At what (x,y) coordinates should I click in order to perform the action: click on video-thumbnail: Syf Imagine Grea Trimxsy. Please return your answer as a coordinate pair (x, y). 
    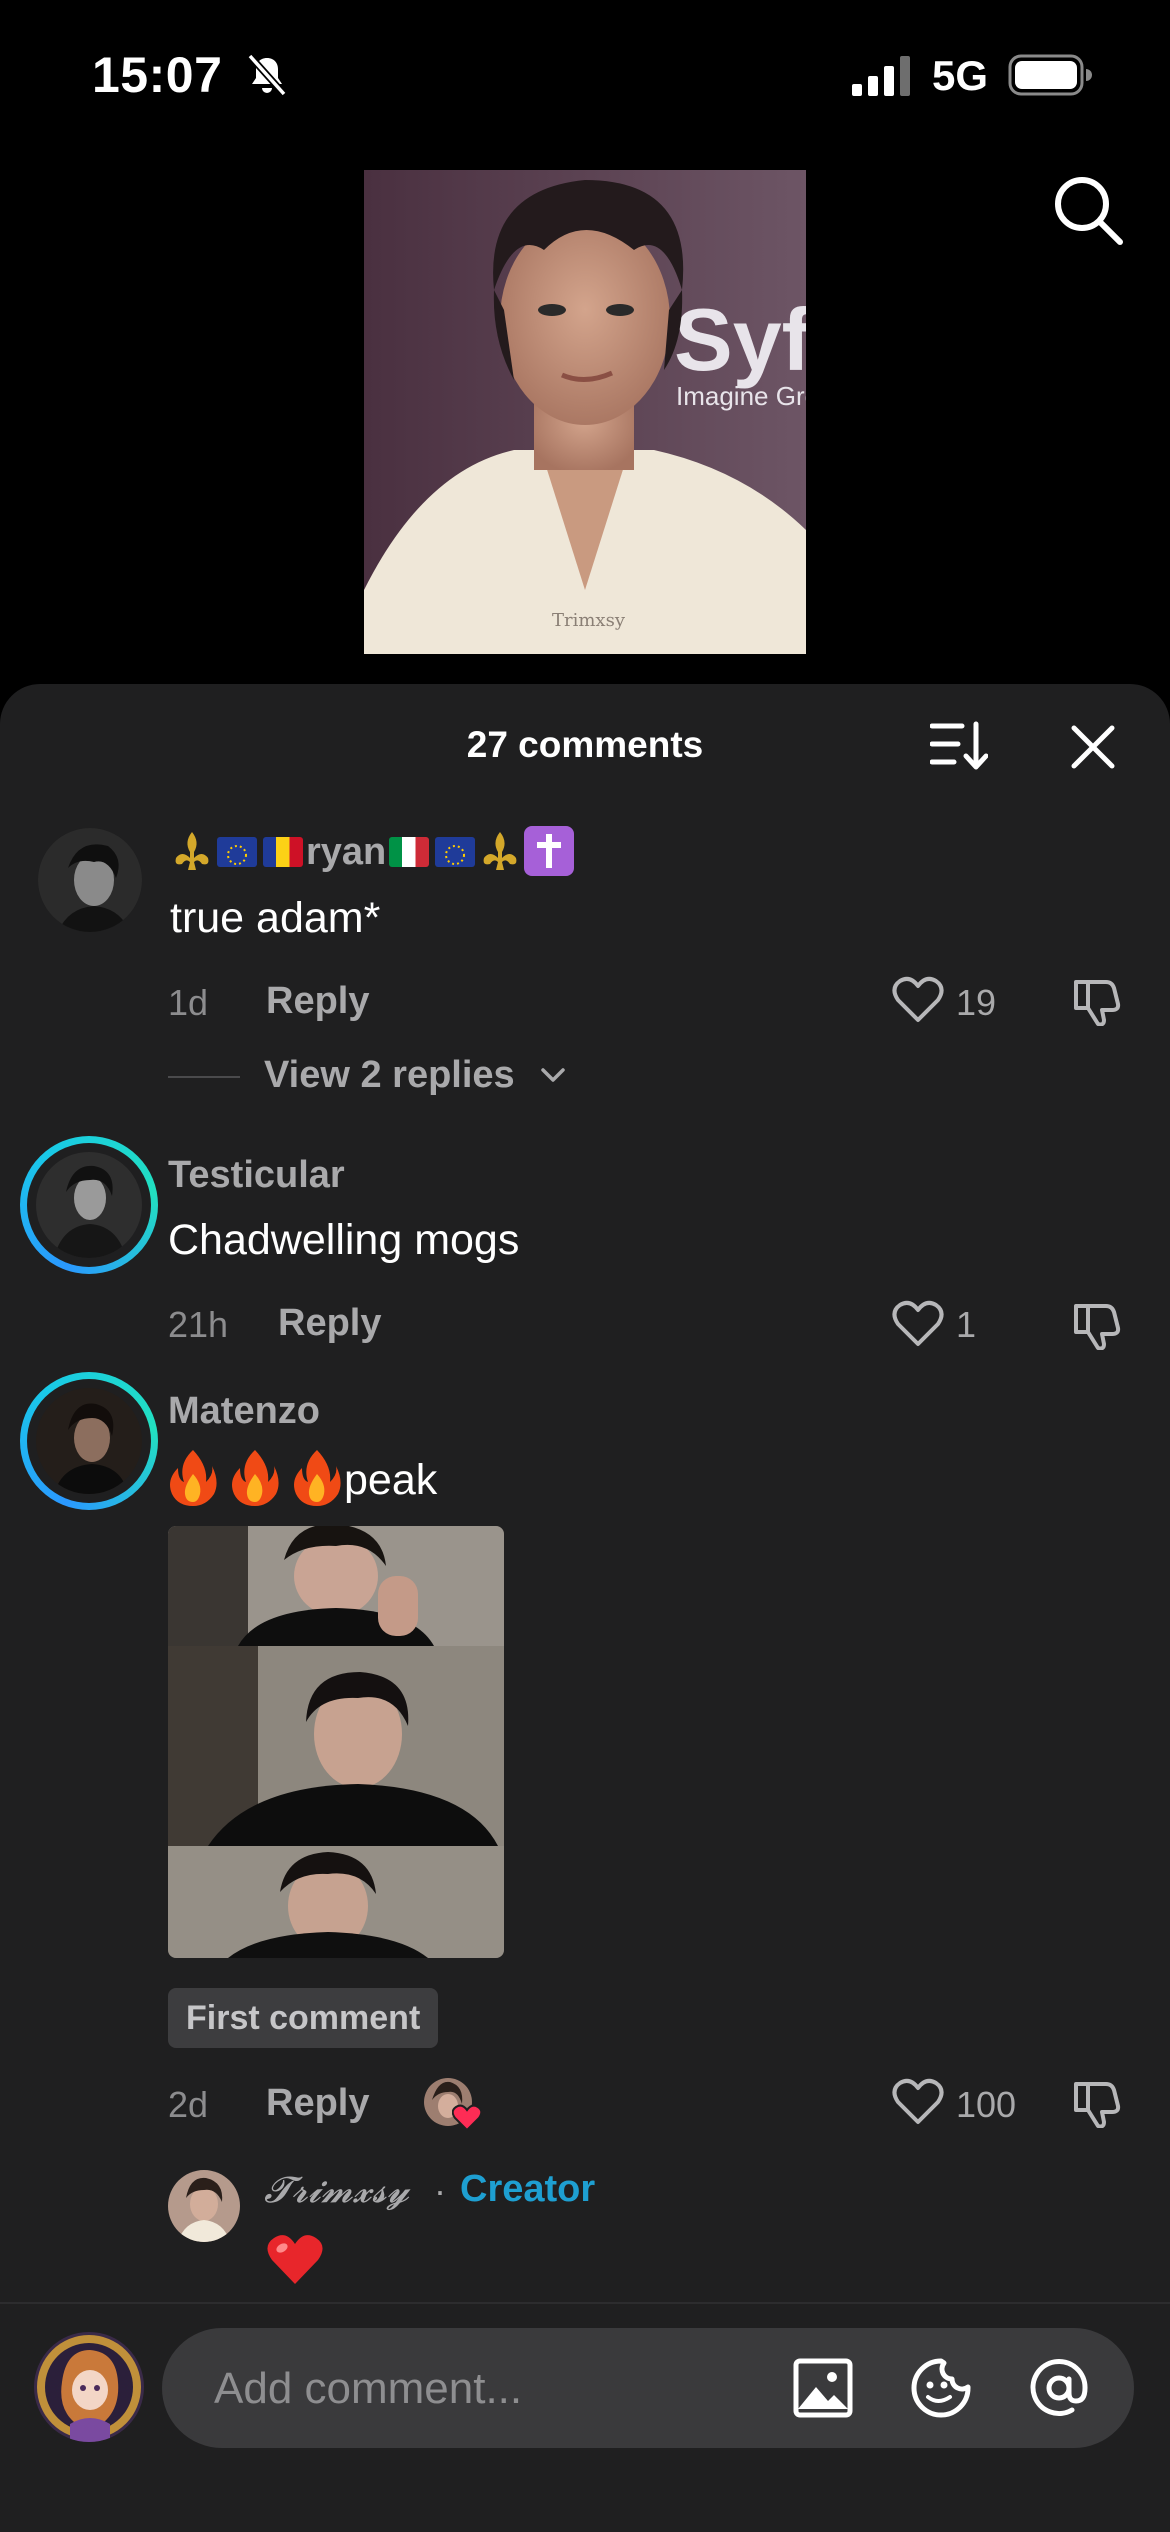
    Looking at the image, I should click on (585, 412).